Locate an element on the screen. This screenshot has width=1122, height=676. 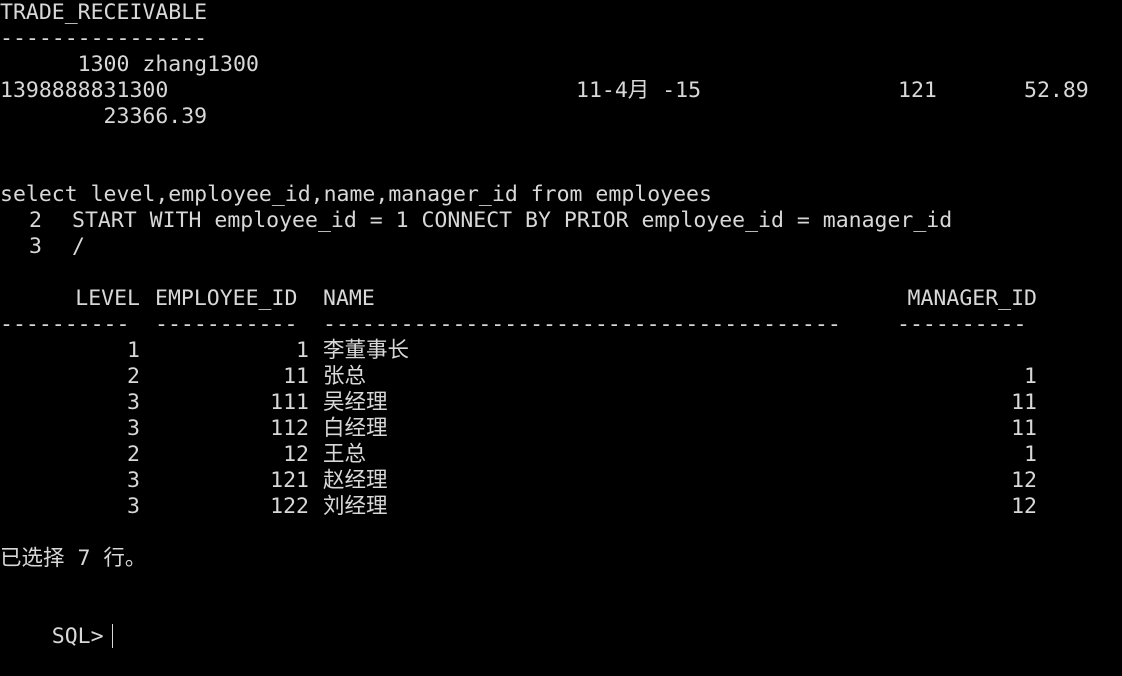
level-cell: 1 is located at coordinates (133, 350).